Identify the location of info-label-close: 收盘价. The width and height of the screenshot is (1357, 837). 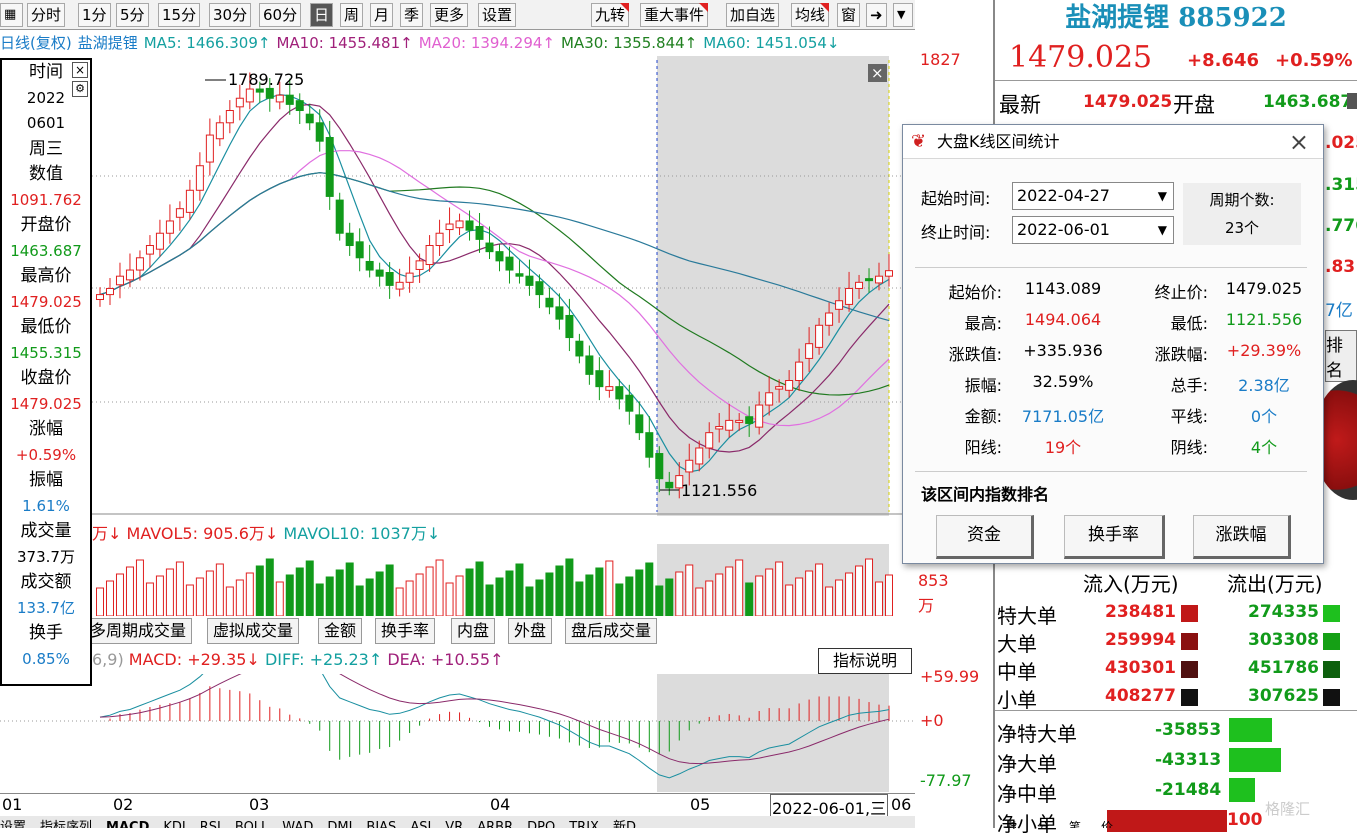
(46, 378).